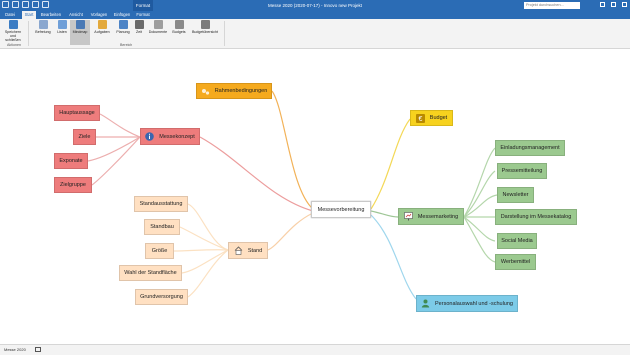 The height and width of the screenshot is (355, 630). Describe the element at coordinates (479, 229) in the screenshot. I see `connector-social` at that location.